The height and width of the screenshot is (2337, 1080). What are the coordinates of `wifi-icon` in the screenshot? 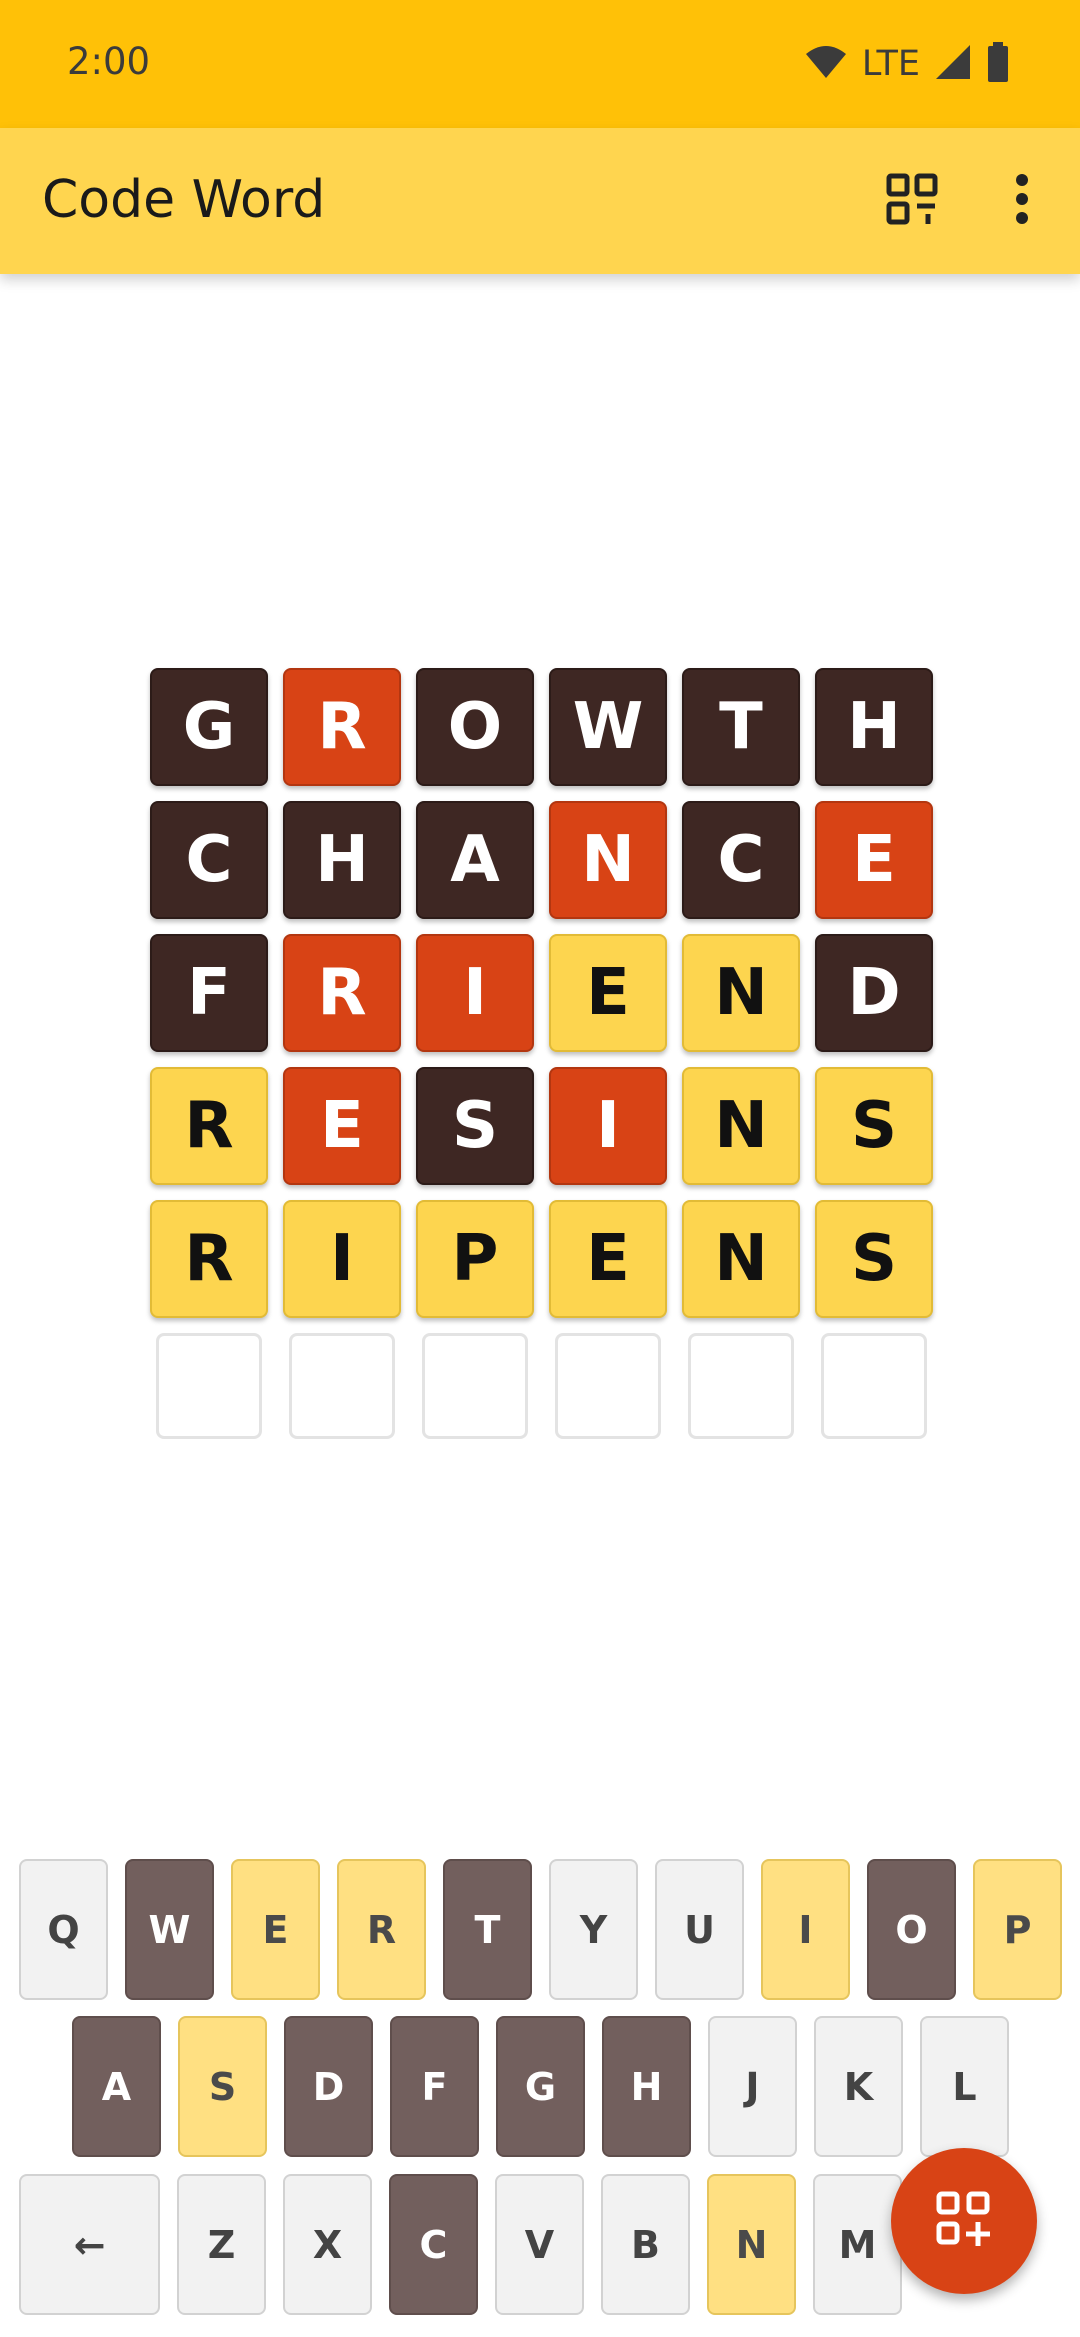 It's located at (826, 64).